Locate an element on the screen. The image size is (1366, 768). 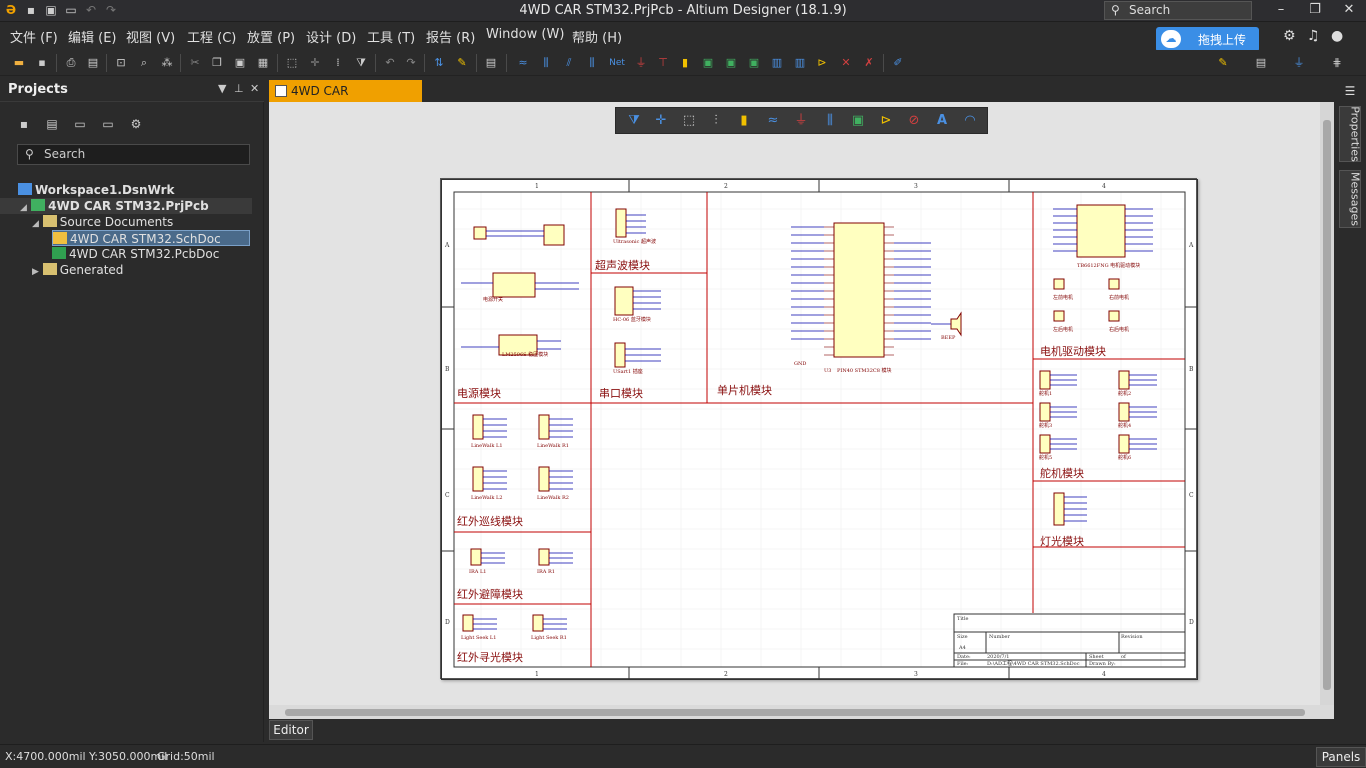
cut-icon: ✂ is located at coordinates (195, 63).